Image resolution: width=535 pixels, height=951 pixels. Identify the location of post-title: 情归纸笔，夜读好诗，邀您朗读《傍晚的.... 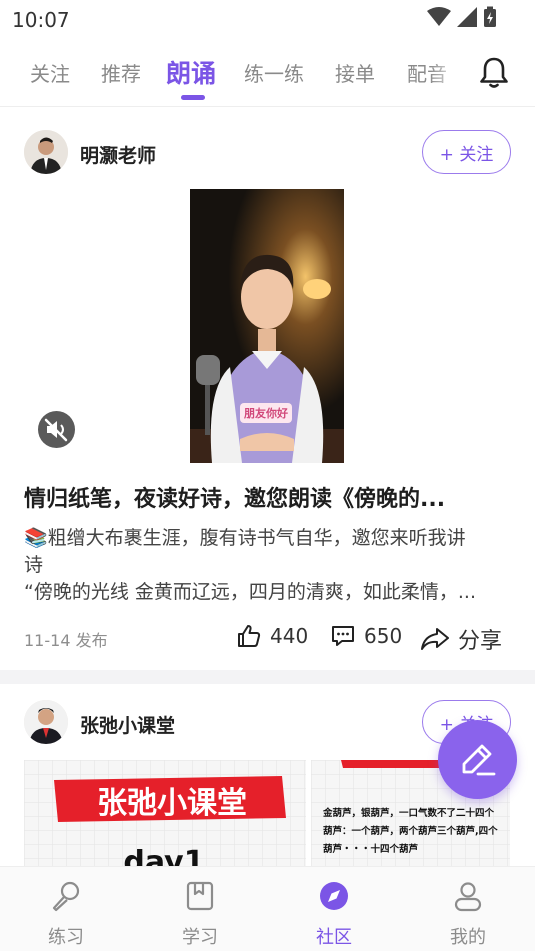
(268, 497).